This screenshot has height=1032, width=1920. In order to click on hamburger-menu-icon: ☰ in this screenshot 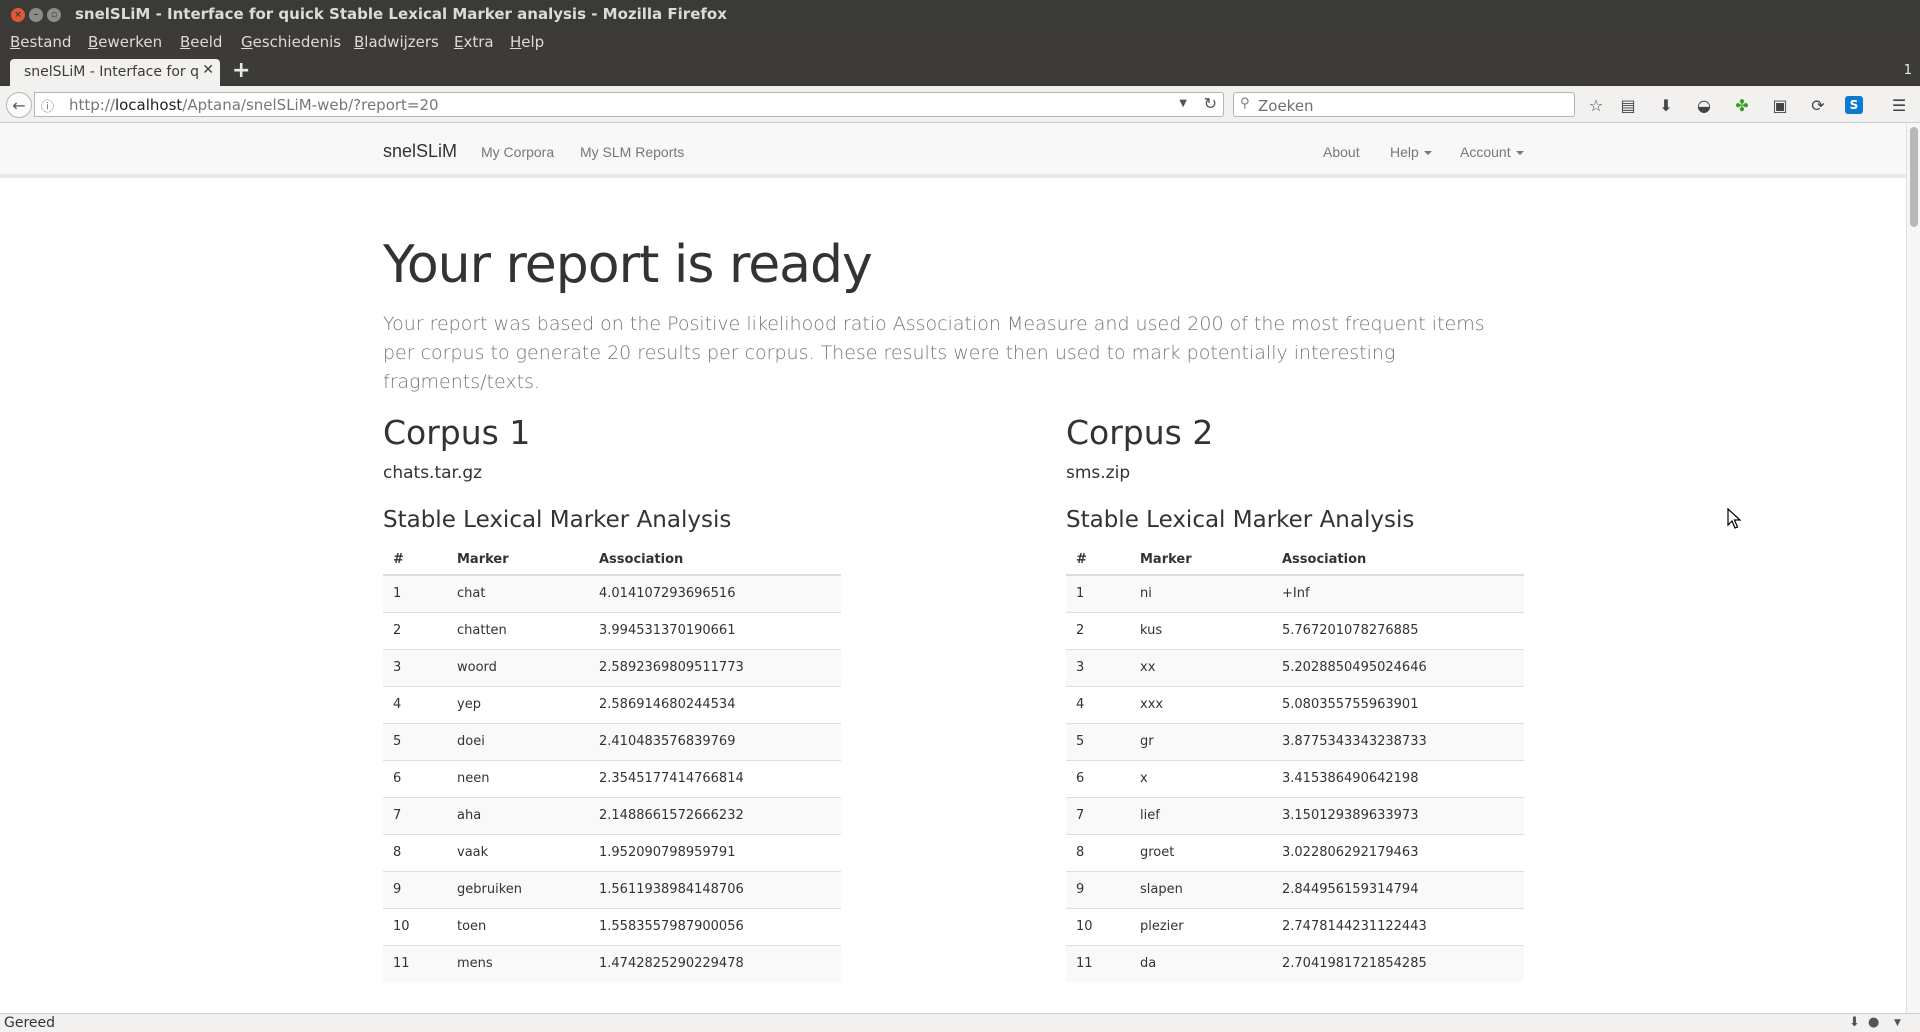, I will do `click(1899, 105)`.